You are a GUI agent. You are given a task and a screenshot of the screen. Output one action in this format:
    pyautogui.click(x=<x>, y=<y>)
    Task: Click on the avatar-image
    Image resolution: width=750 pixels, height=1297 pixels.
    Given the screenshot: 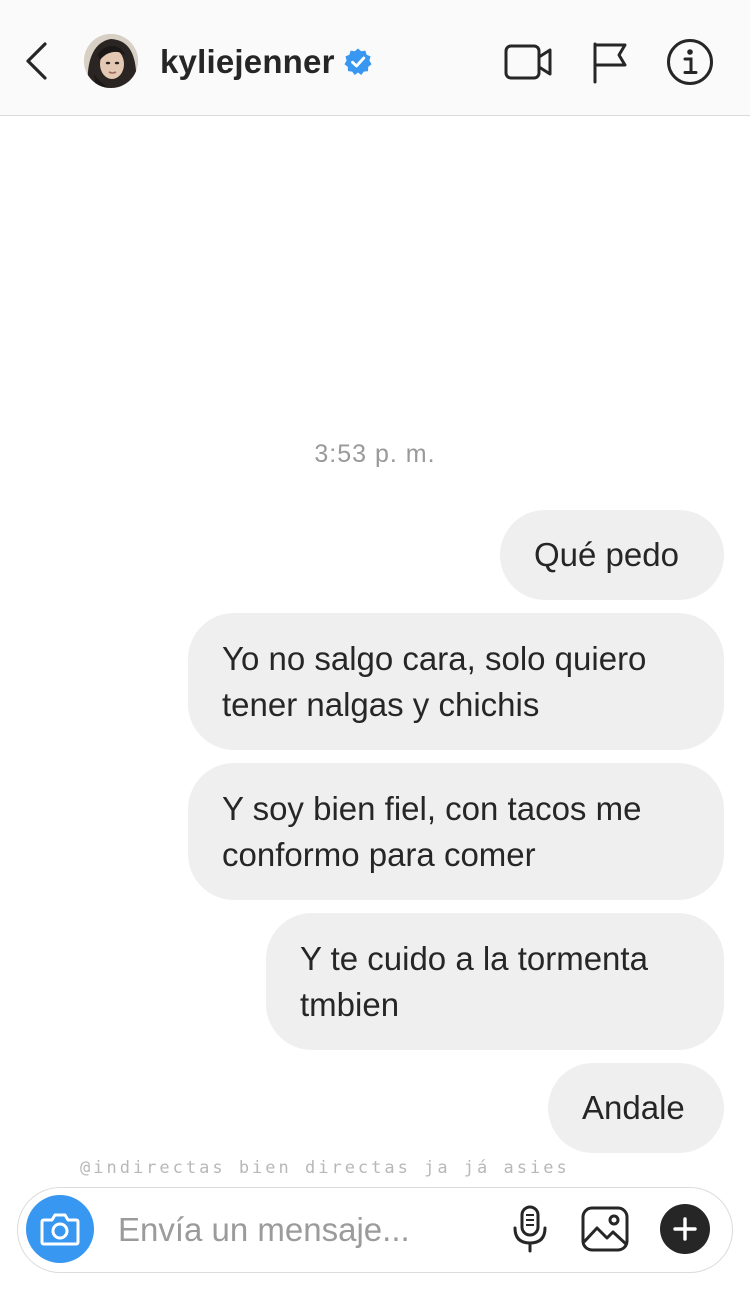 What is the action you would take?
    pyautogui.click(x=111, y=61)
    